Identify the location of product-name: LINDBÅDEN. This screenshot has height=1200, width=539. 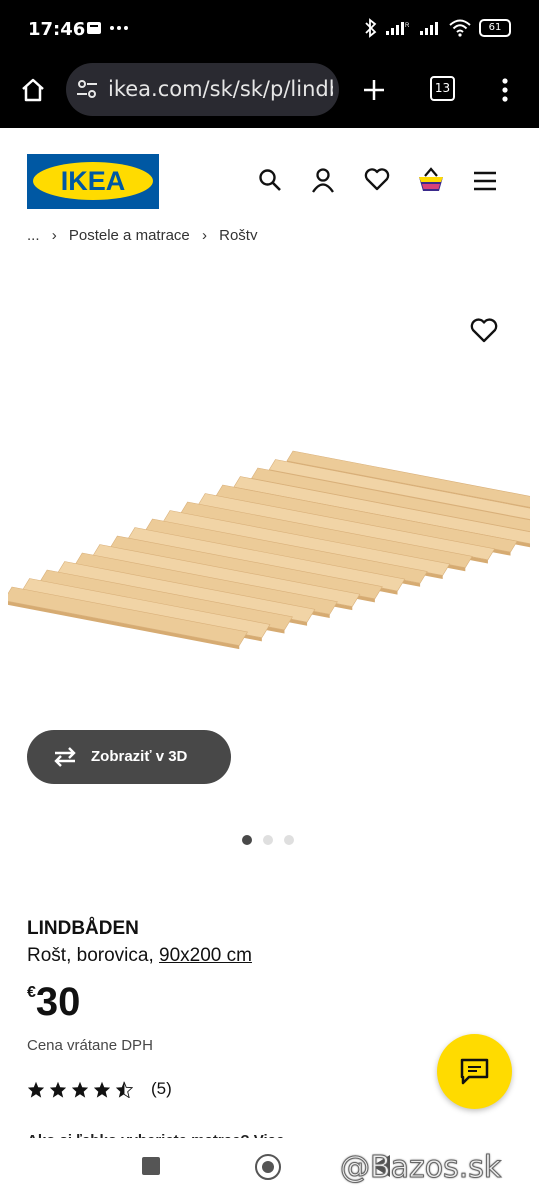
(83, 928).